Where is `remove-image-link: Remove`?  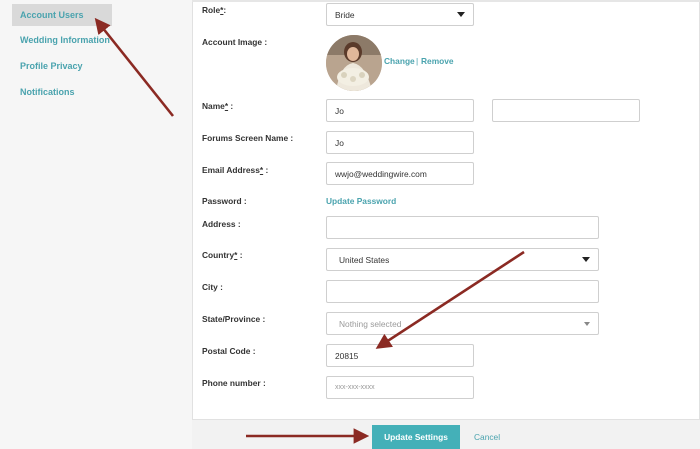 remove-image-link: Remove is located at coordinates (437, 61).